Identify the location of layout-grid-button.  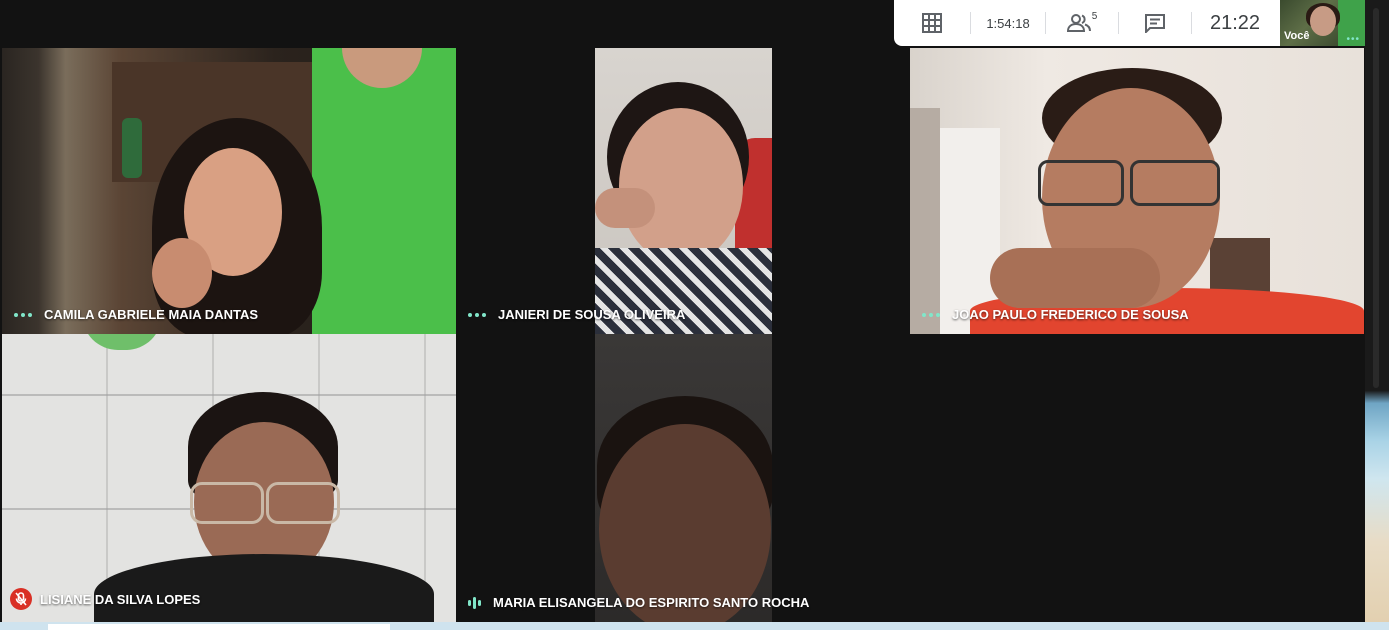
(932, 23).